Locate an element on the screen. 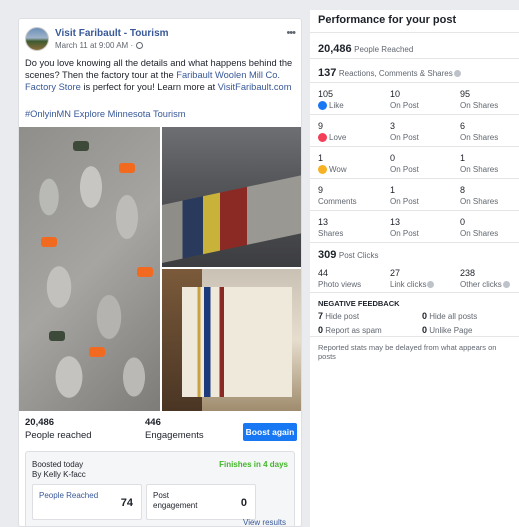 Image resolution: width=519 pixels, height=527 pixels. more-options-icon: ••• is located at coordinates (291, 33).